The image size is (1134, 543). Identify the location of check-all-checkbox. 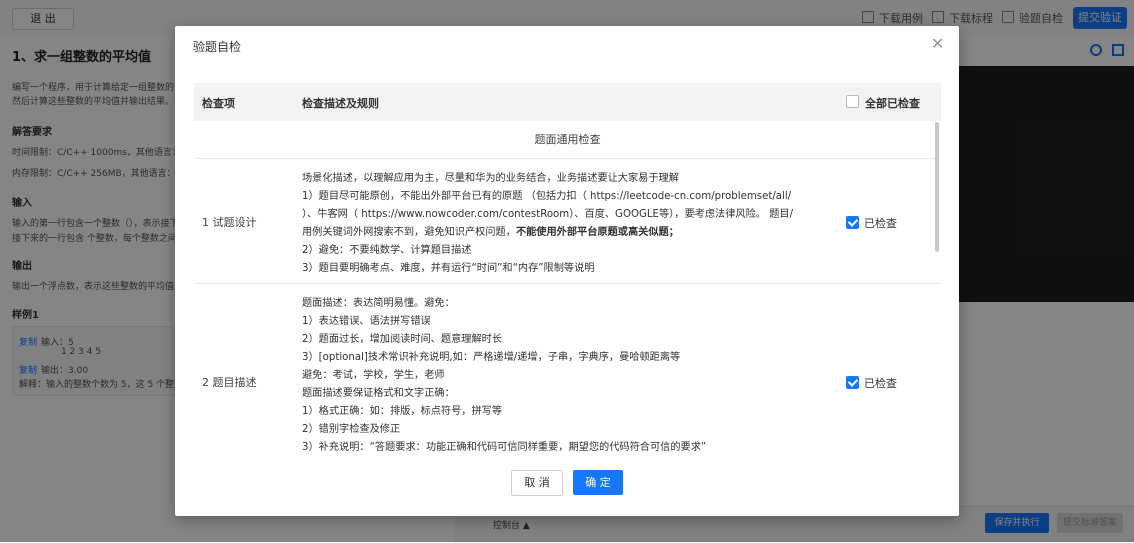
(852, 101).